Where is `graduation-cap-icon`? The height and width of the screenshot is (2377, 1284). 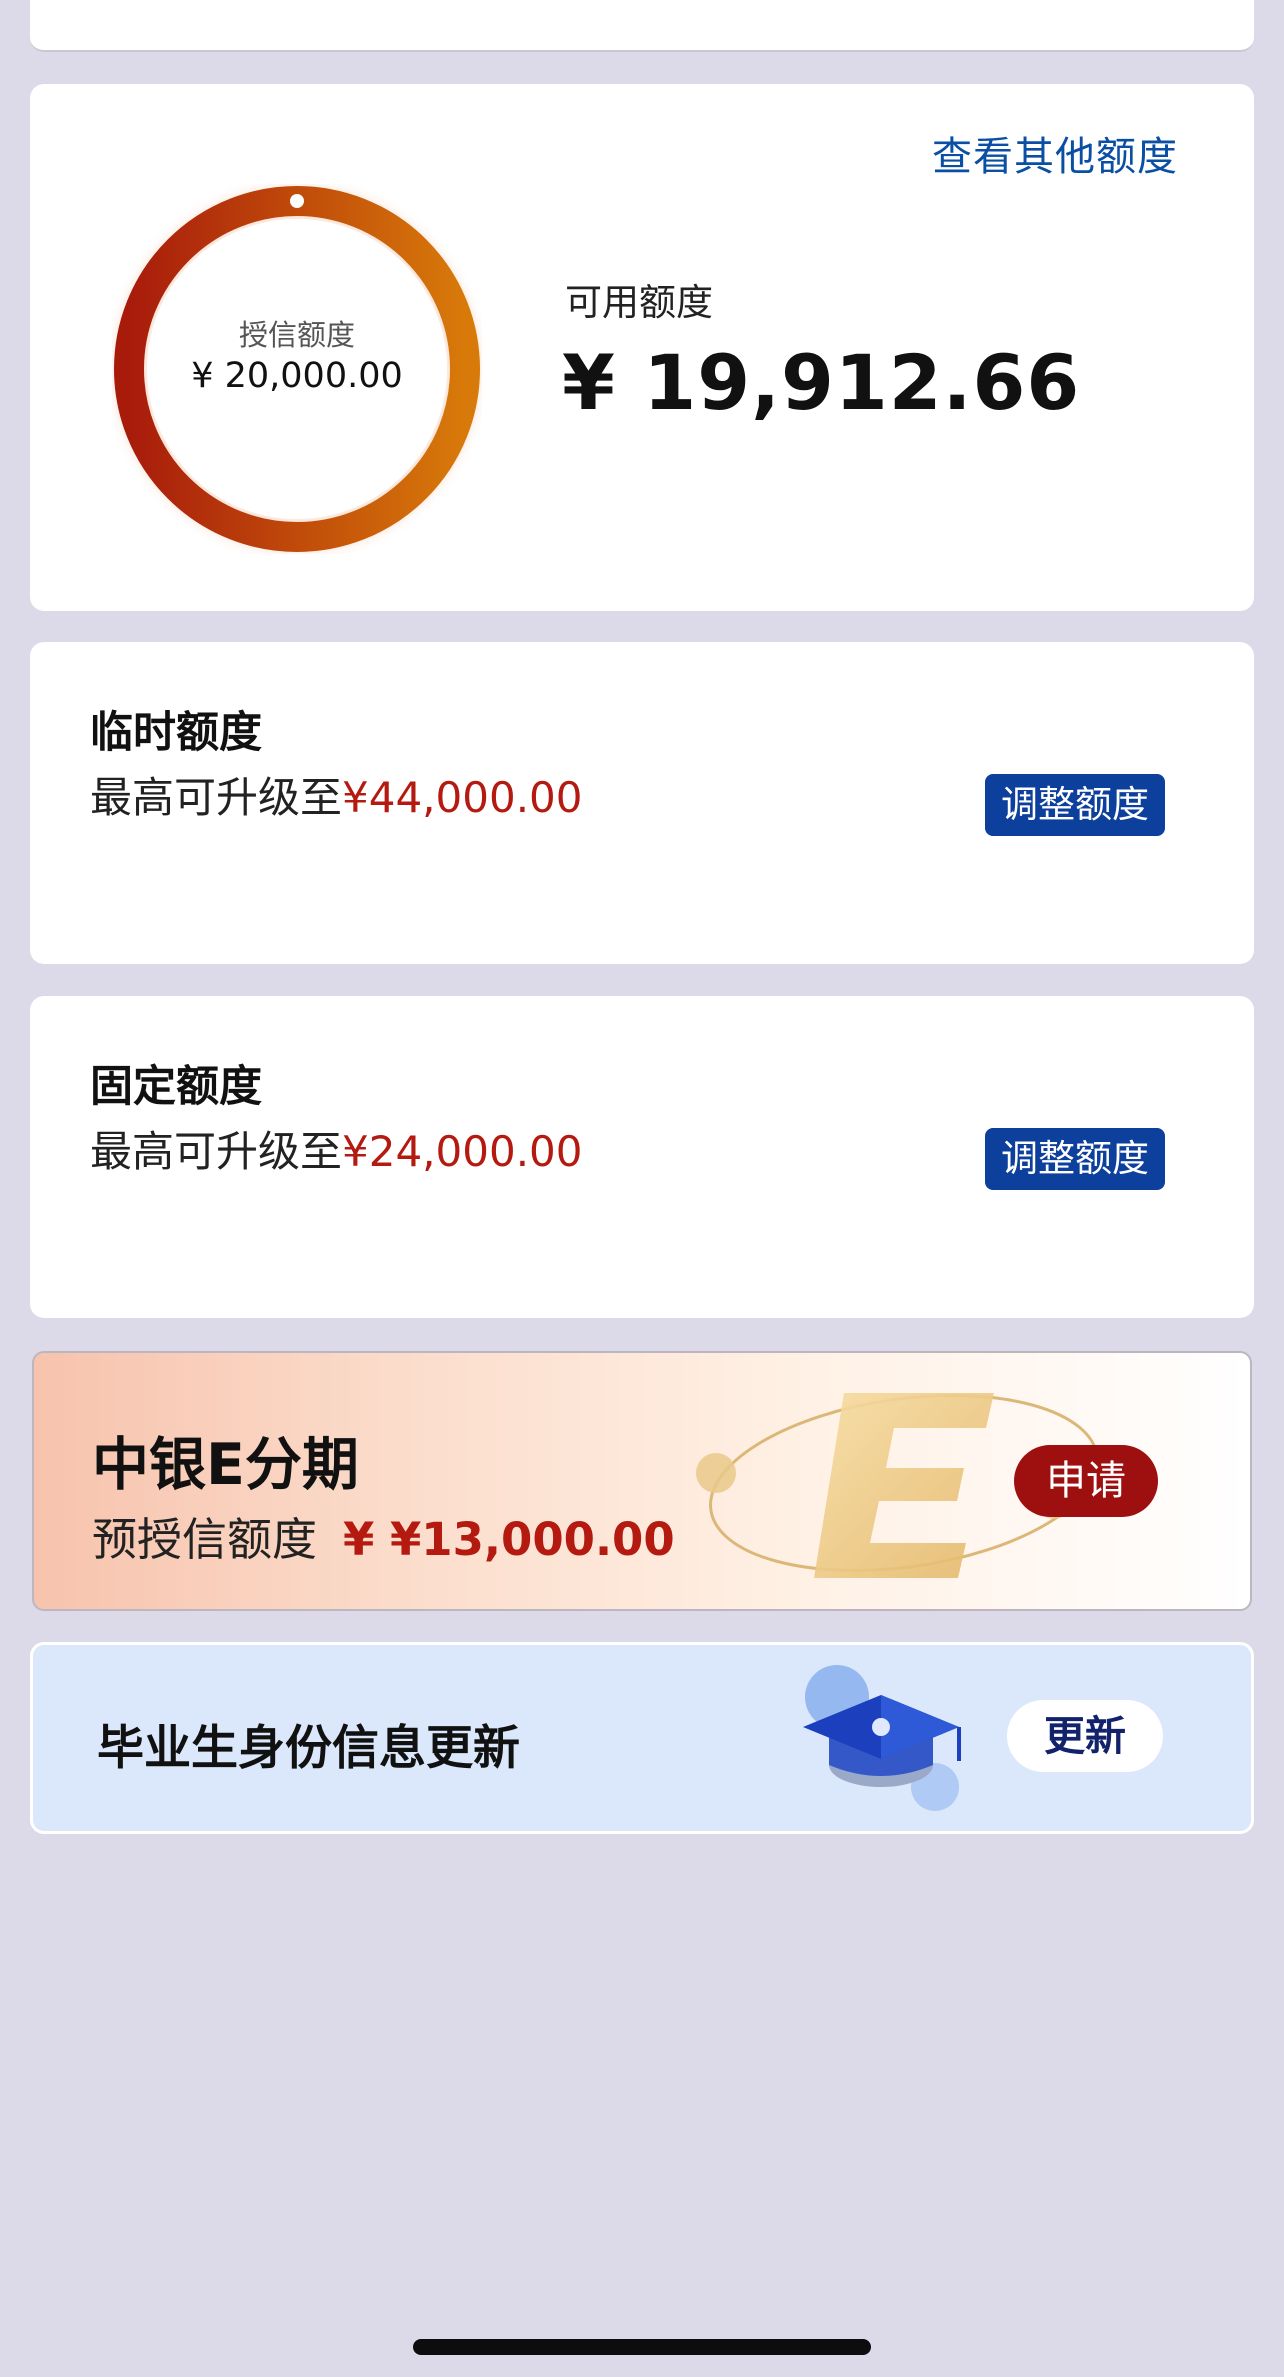 graduation-cap-icon is located at coordinates (882, 1738).